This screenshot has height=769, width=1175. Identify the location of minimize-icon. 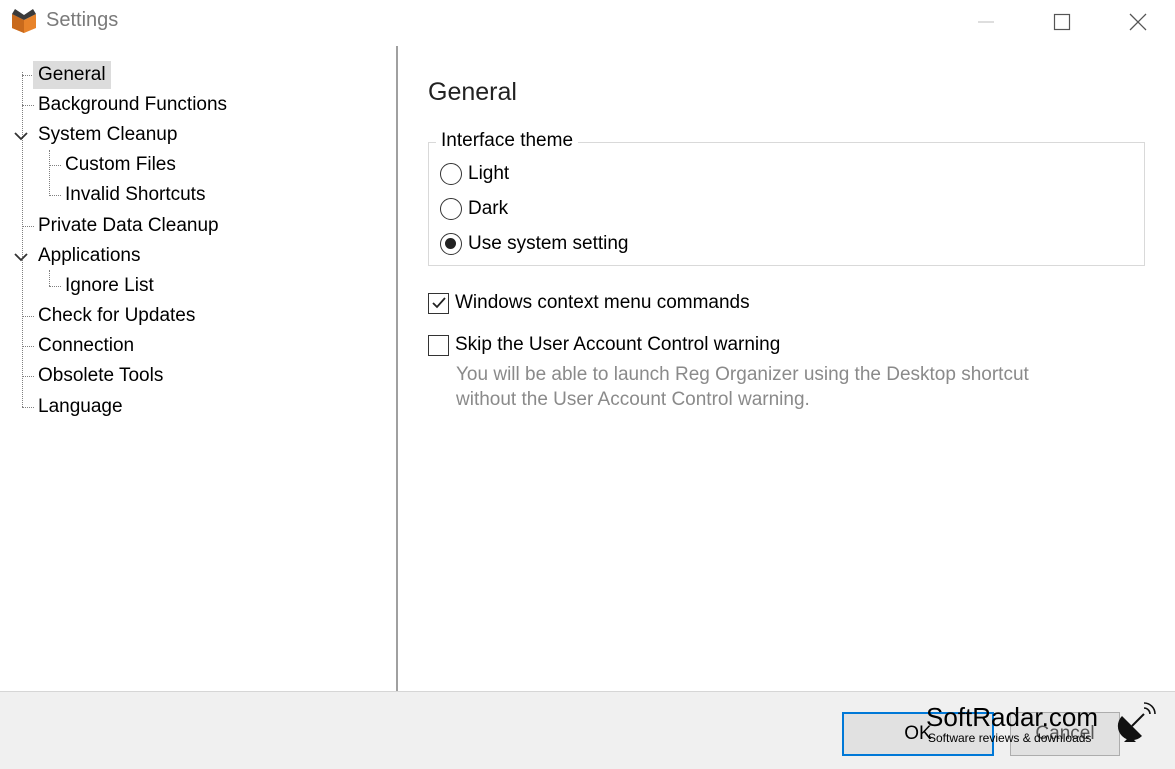
(986, 22).